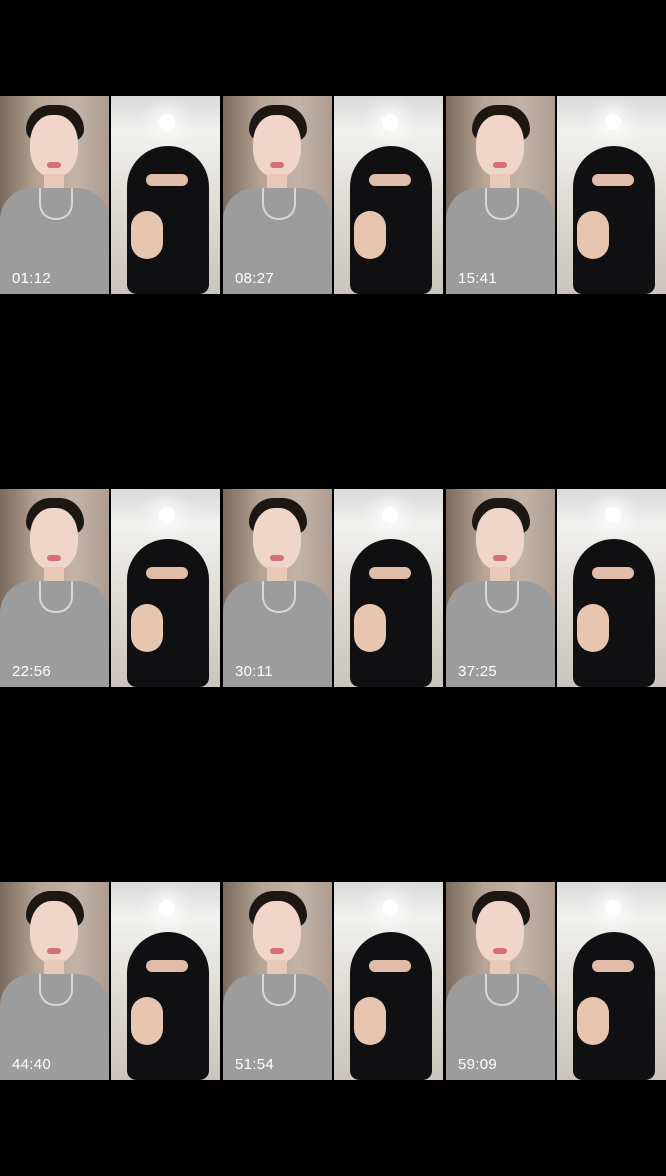  What do you see at coordinates (478, 671) in the screenshot?
I see `timestamp: 37:25` at bounding box center [478, 671].